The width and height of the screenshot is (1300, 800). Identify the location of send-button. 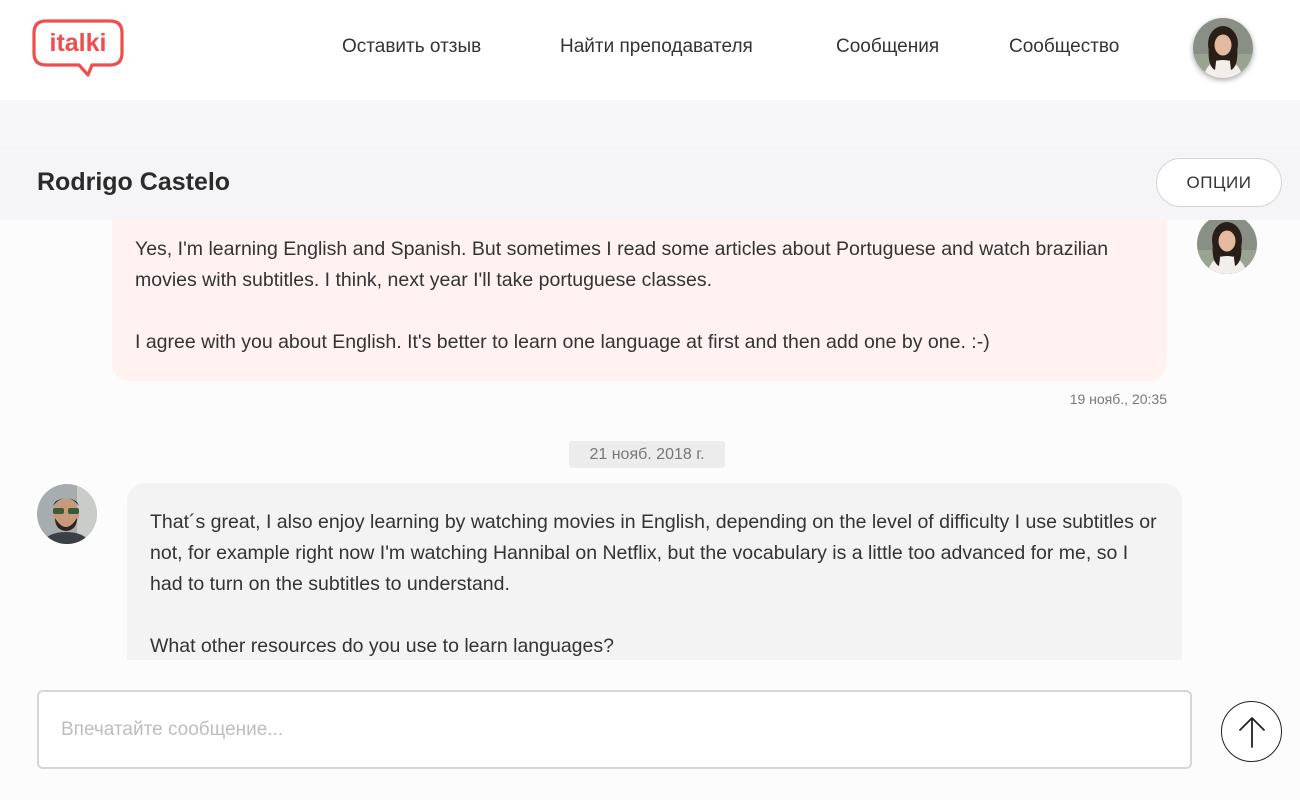
(1251, 731).